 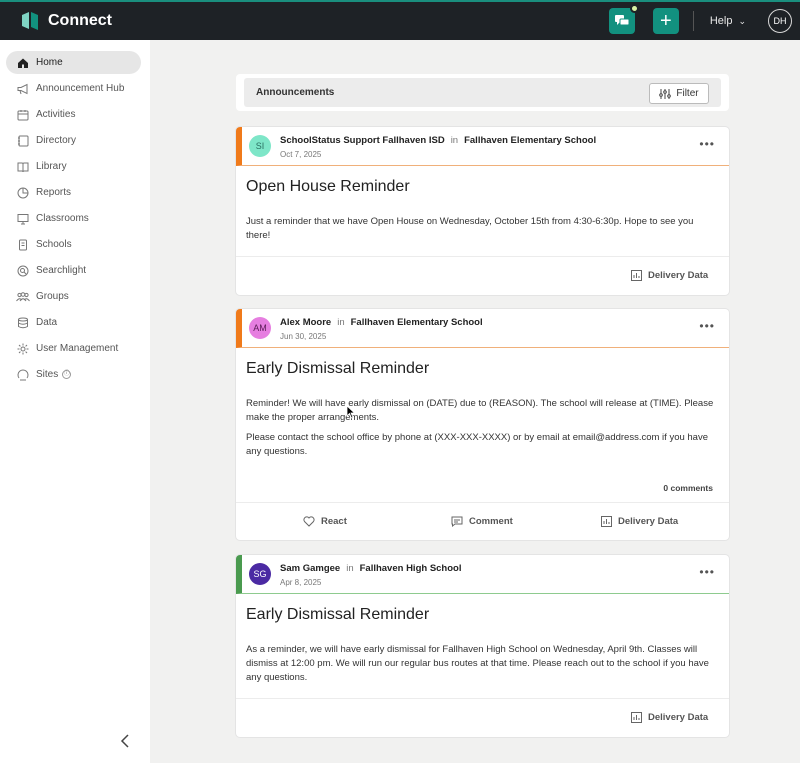 I want to click on author-avatar: AM, so click(x=260, y=328).